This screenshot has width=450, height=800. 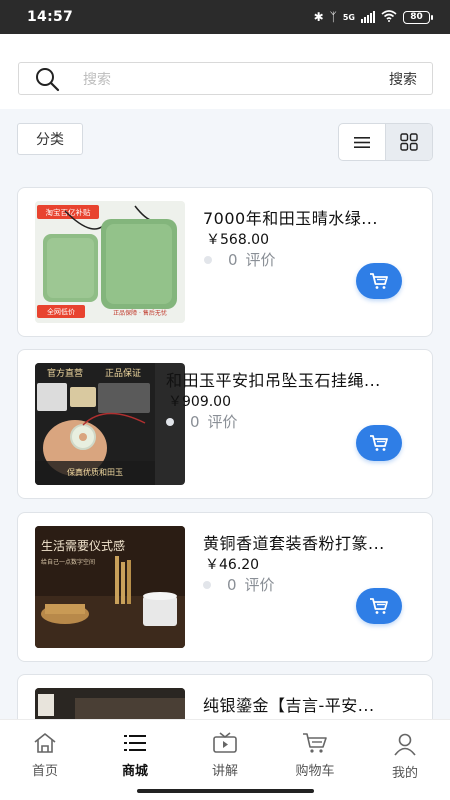 I want to click on tab-explain: 讲解, so click(x=225, y=760).